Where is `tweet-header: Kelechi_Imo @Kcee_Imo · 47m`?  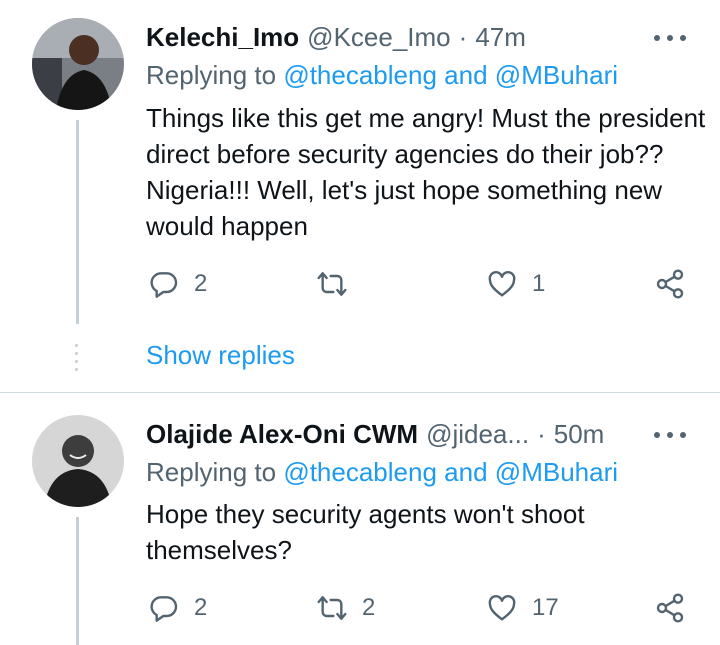
tweet-header: Kelechi_Imo @Kcee_Imo · 47m is located at coordinates (336, 37).